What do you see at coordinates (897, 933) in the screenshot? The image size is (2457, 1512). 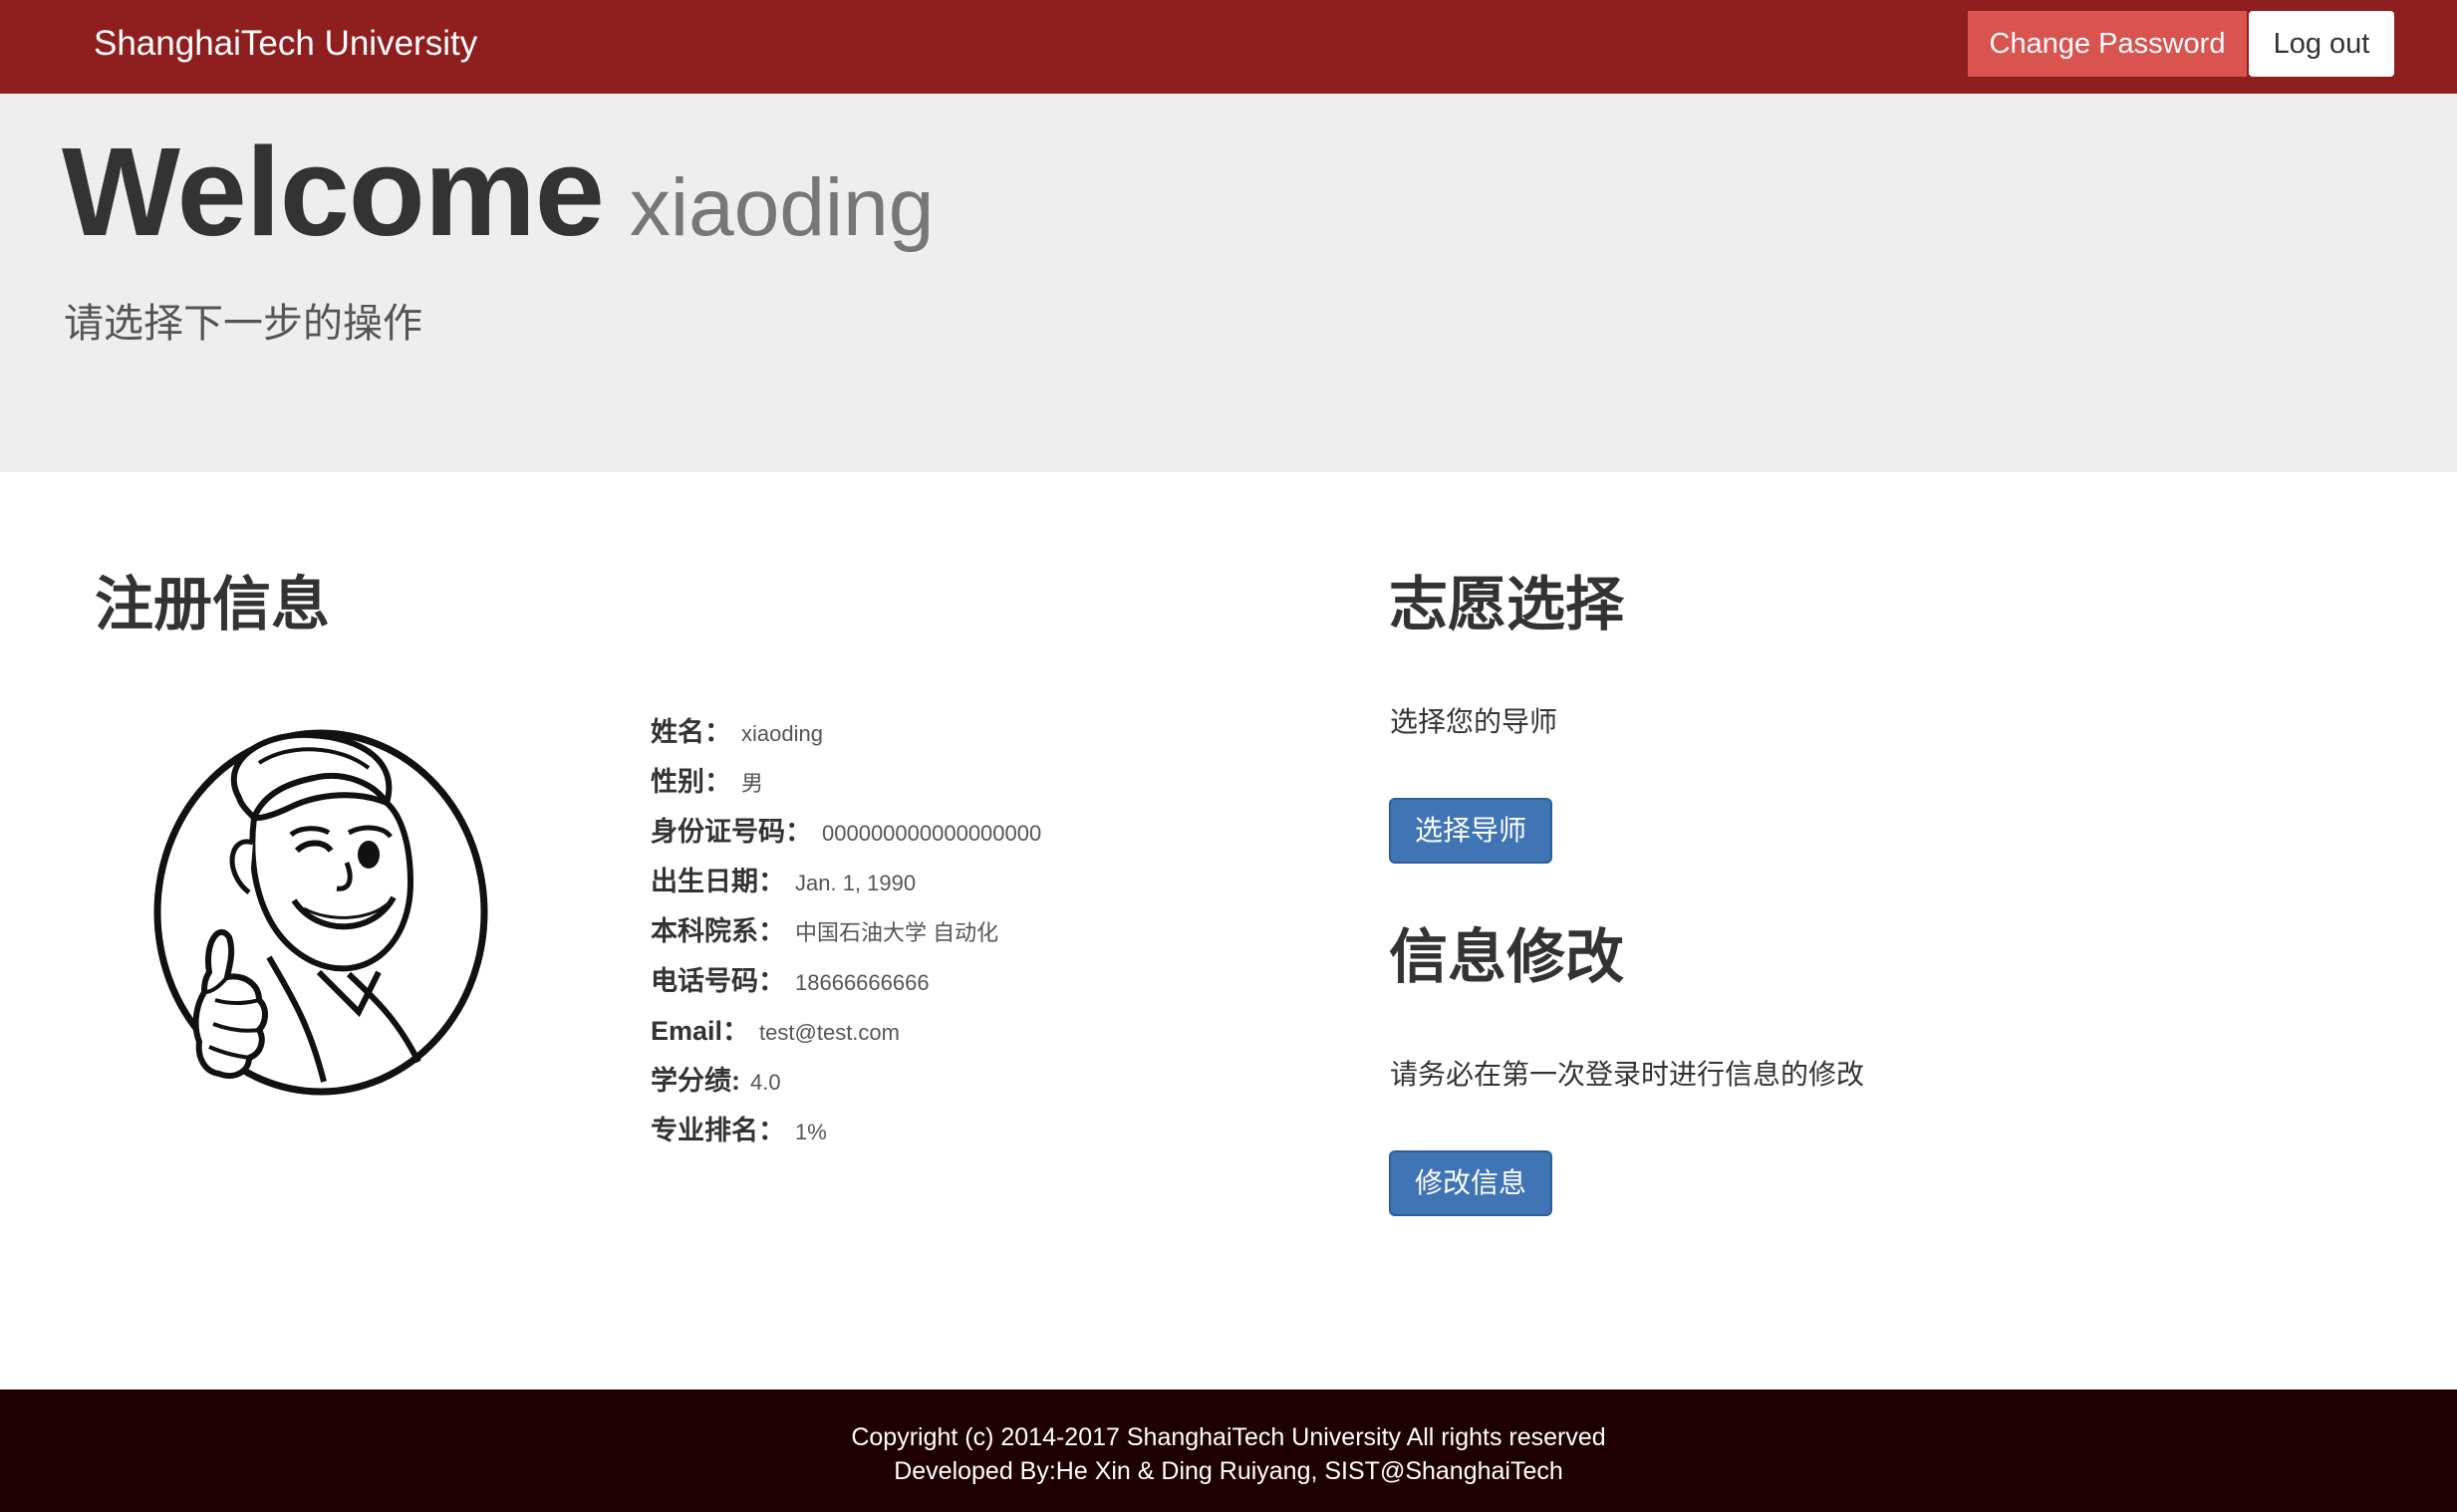 I see `info-value: 中国石油大学 自动化` at bounding box center [897, 933].